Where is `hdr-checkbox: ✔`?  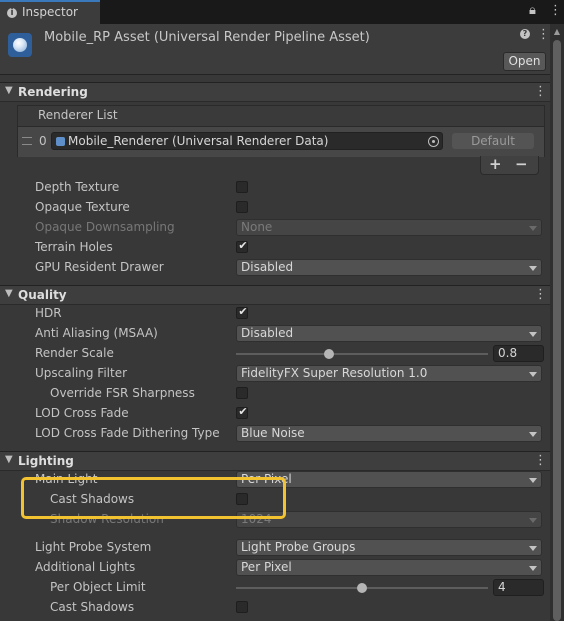
hdr-checkbox: ✔ is located at coordinates (242, 312).